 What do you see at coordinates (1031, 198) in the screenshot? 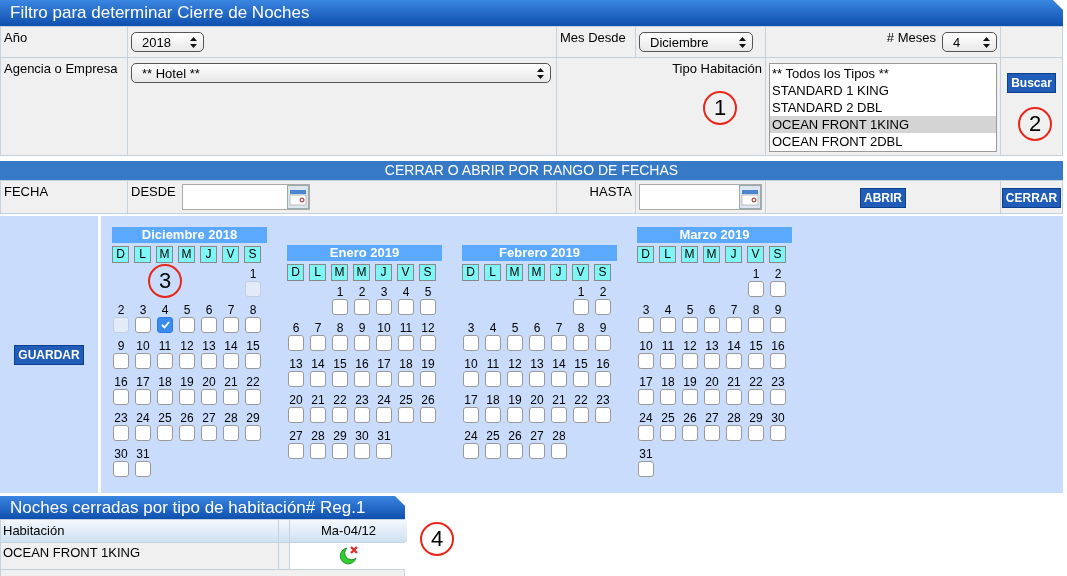
I see `close-button: CERRAR` at bounding box center [1031, 198].